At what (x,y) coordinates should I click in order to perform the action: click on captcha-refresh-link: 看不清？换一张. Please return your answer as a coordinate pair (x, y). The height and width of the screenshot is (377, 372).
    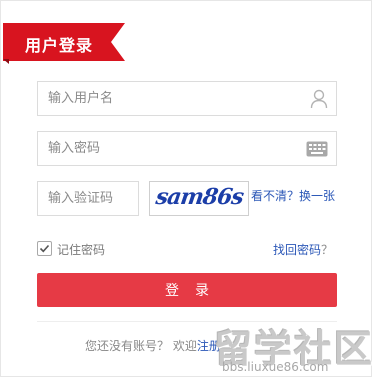
    Looking at the image, I should click on (293, 195).